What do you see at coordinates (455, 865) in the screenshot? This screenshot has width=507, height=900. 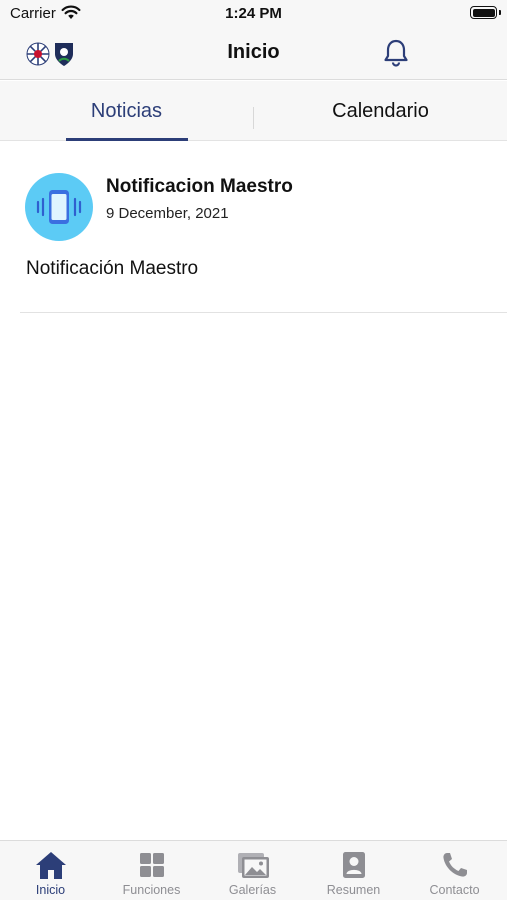 I see `phone-icon` at bounding box center [455, 865].